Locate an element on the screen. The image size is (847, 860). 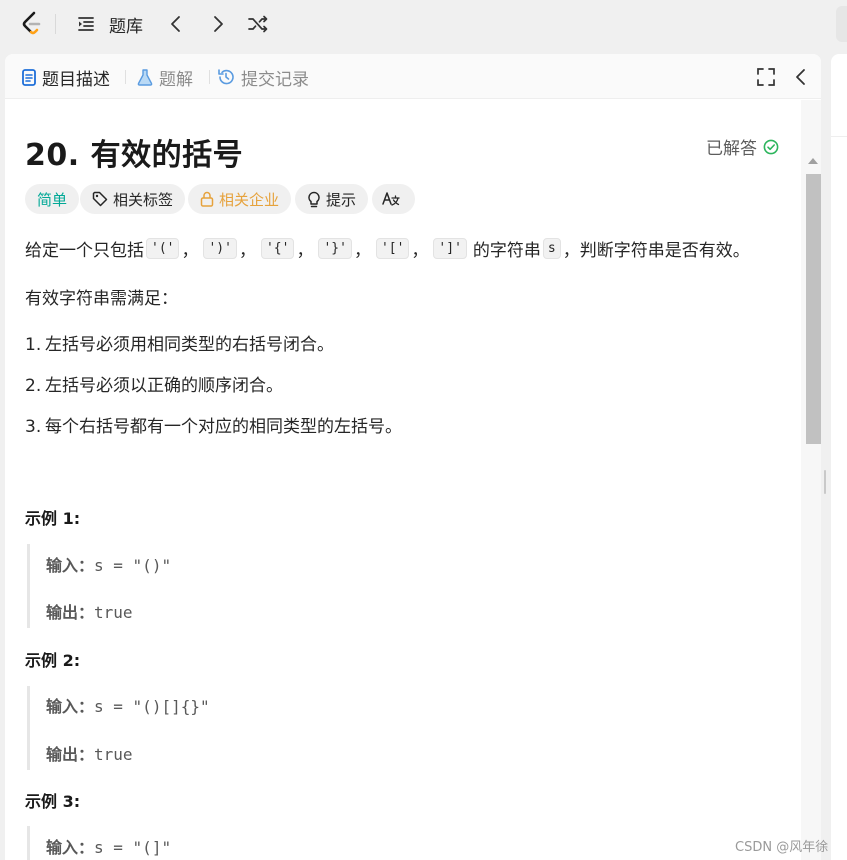
tab-submissions: 提交记录 is located at coordinates (263, 77).